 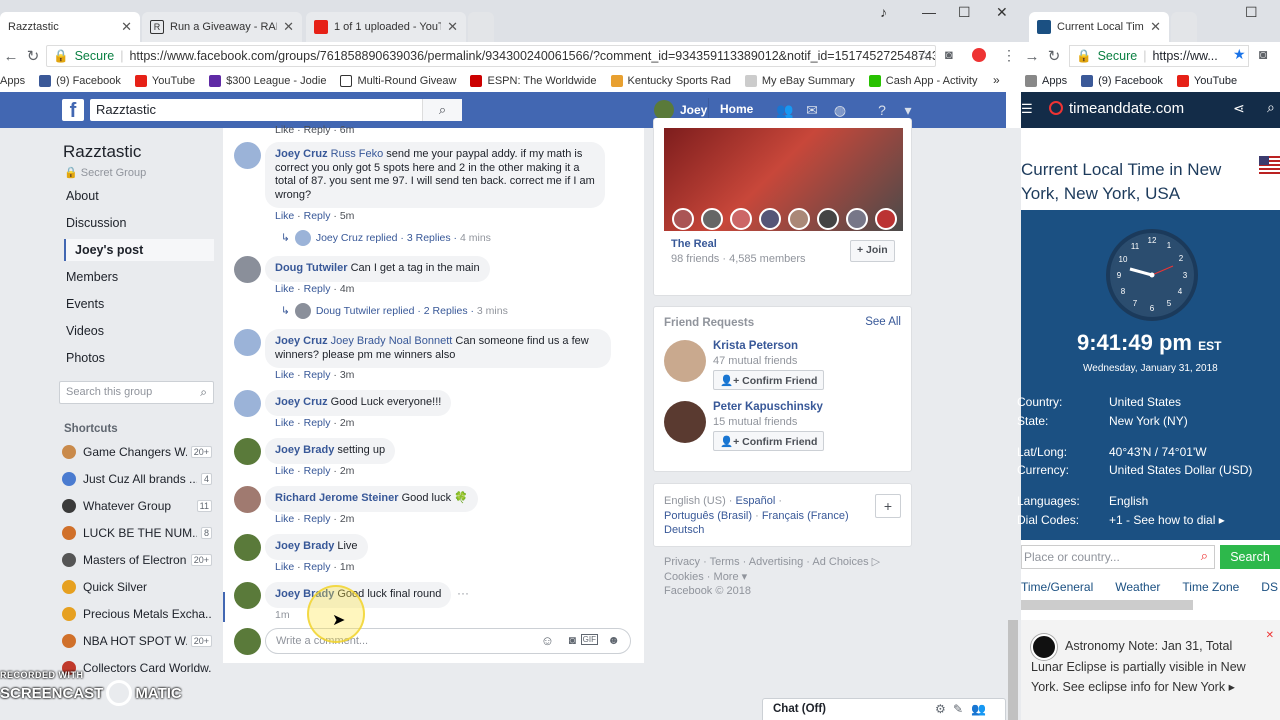 I want to click on star-icon: ★, so click(x=1239, y=54).